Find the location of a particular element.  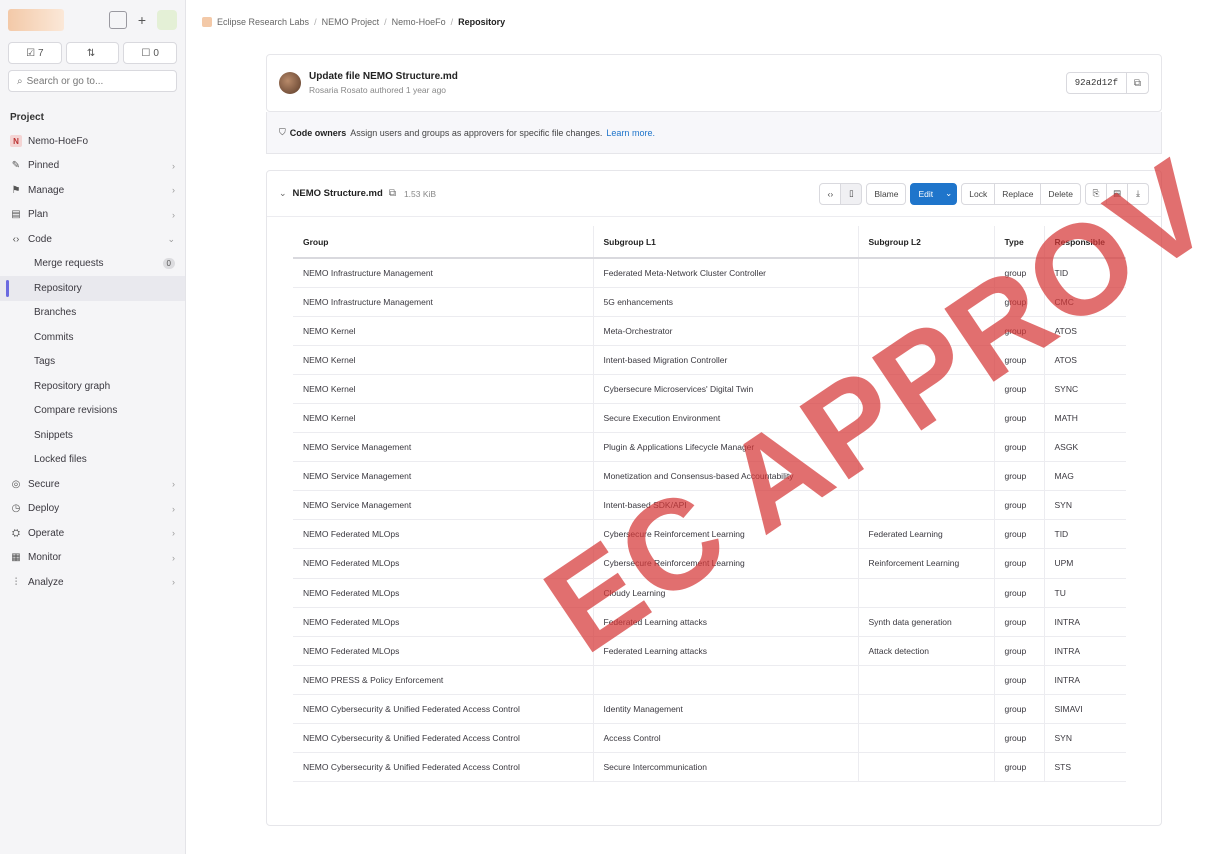

copy-icon: ⧉ is located at coordinates (1137, 83).